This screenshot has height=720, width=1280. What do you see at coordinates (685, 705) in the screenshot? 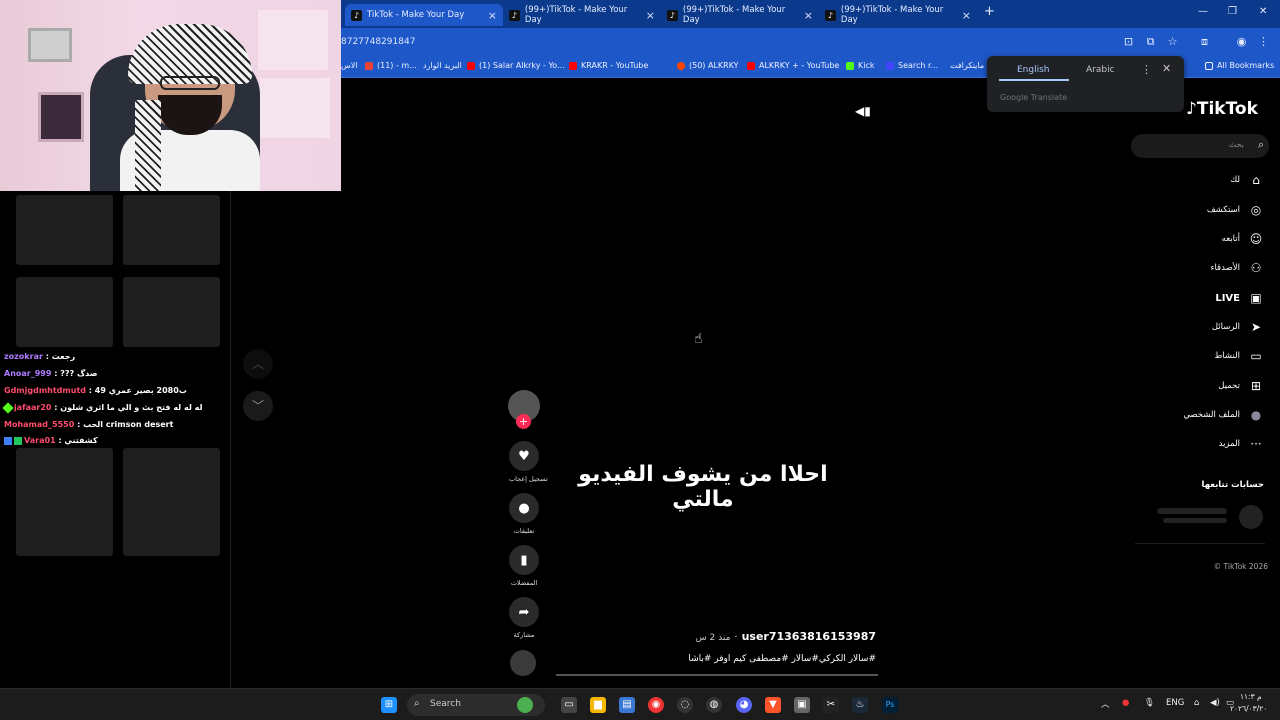
I see `app-icon: ◌` at bounding box center [685, 705].